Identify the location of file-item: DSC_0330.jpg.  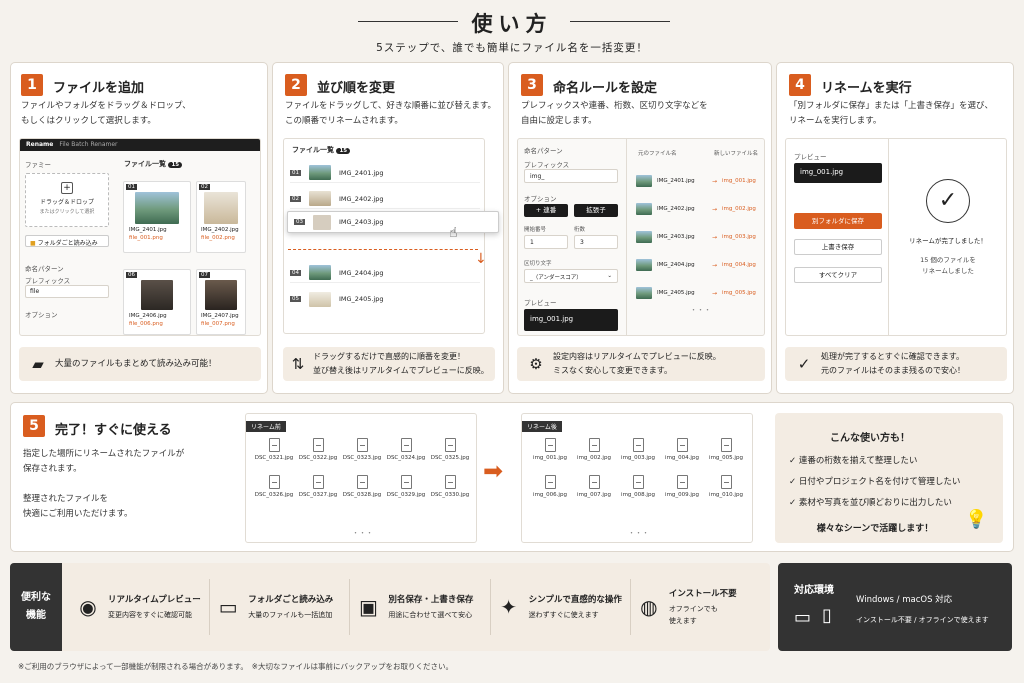
(450, 486).